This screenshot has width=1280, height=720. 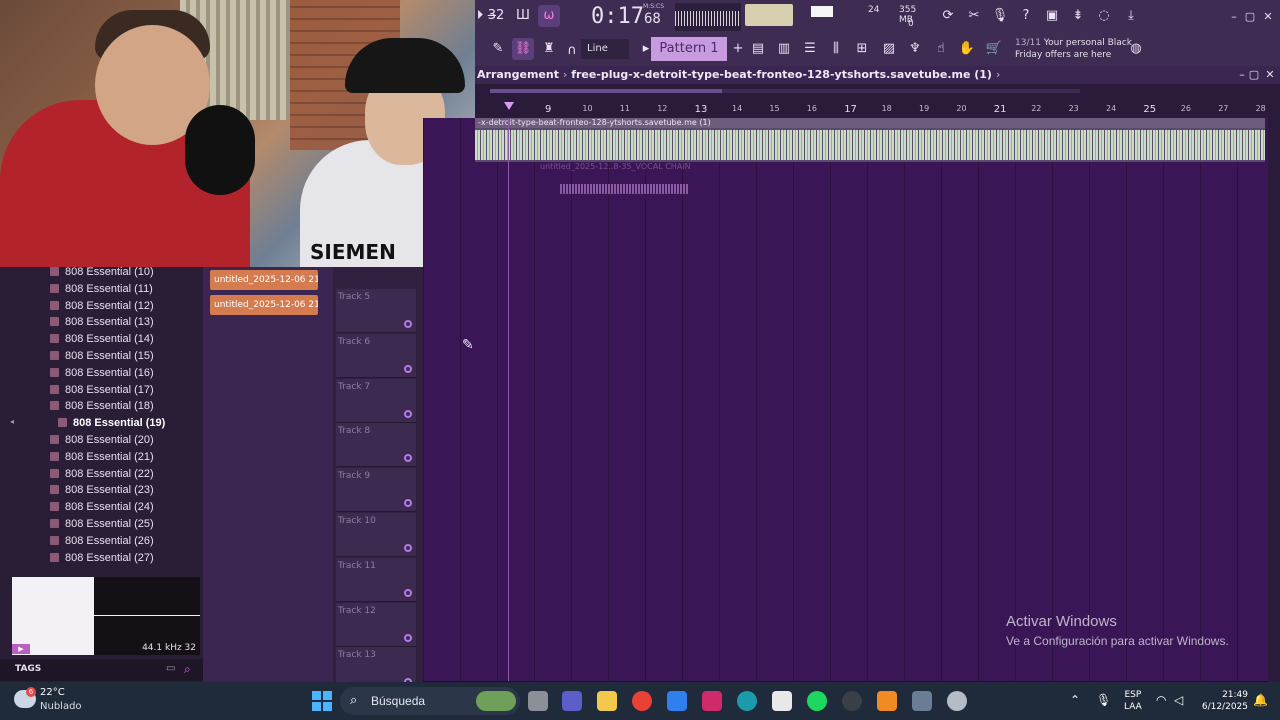 What do you see at coordinates (102, 541) in the screenshot?
I see `browser-folder-item: 808 Essential (26)` at bounding box center [102, 541].